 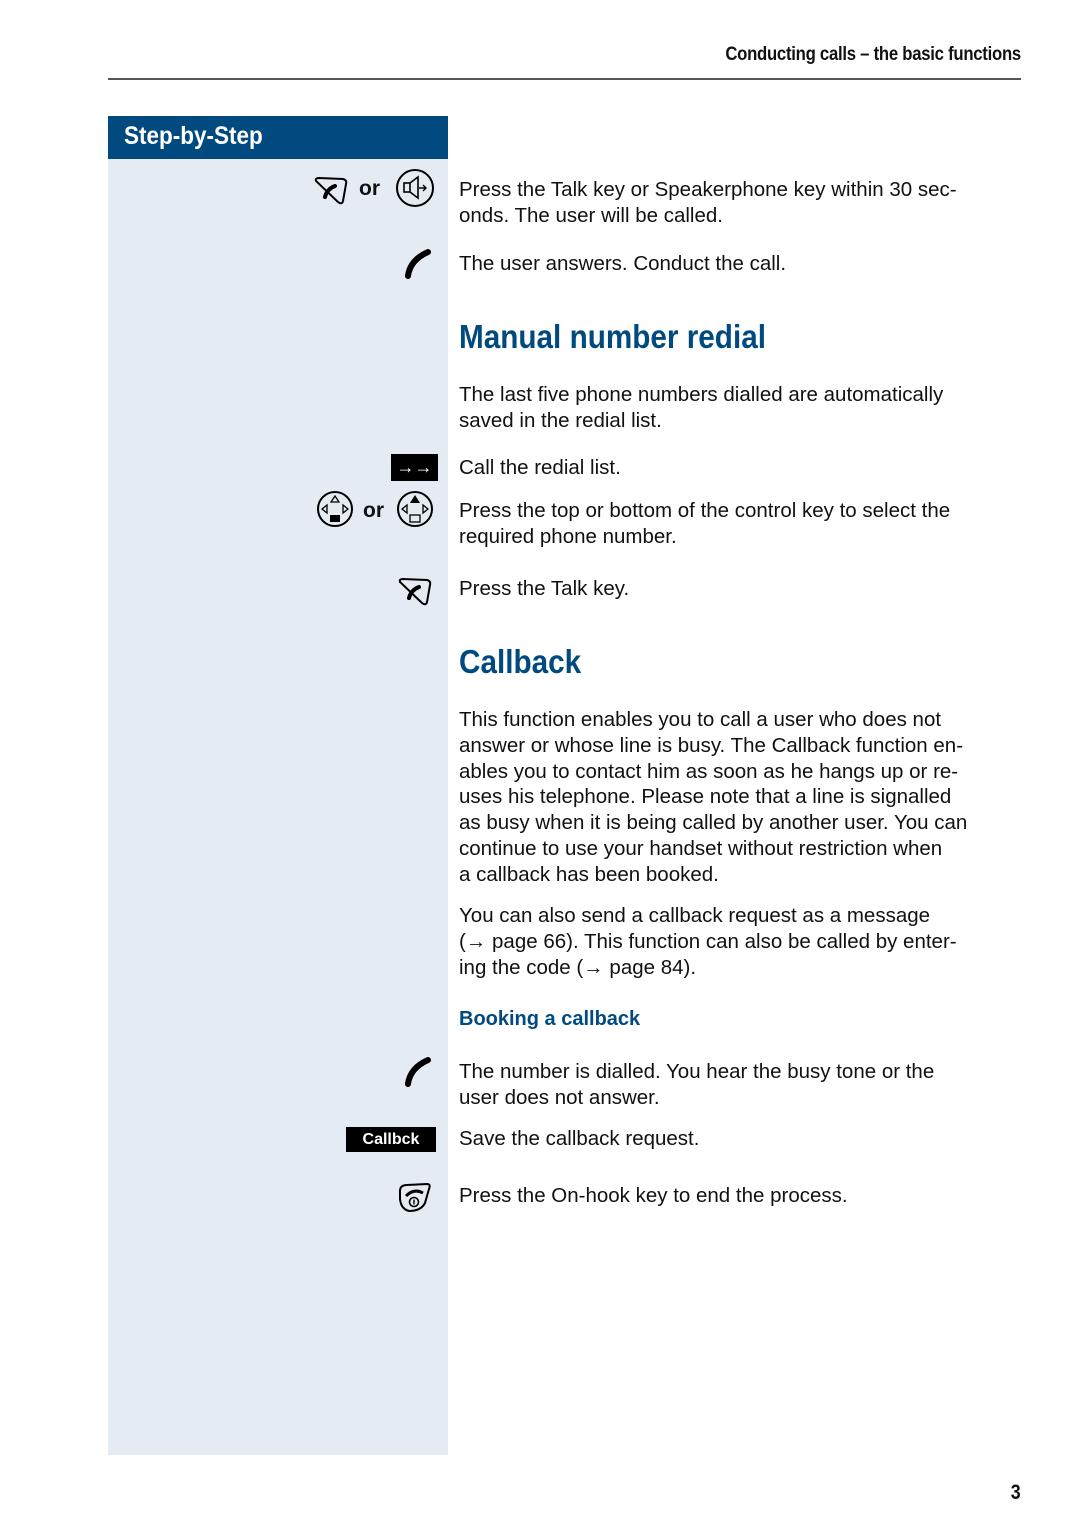 I want to click on step-press-talk: Press the Talk key., so click(x=544, y=588).